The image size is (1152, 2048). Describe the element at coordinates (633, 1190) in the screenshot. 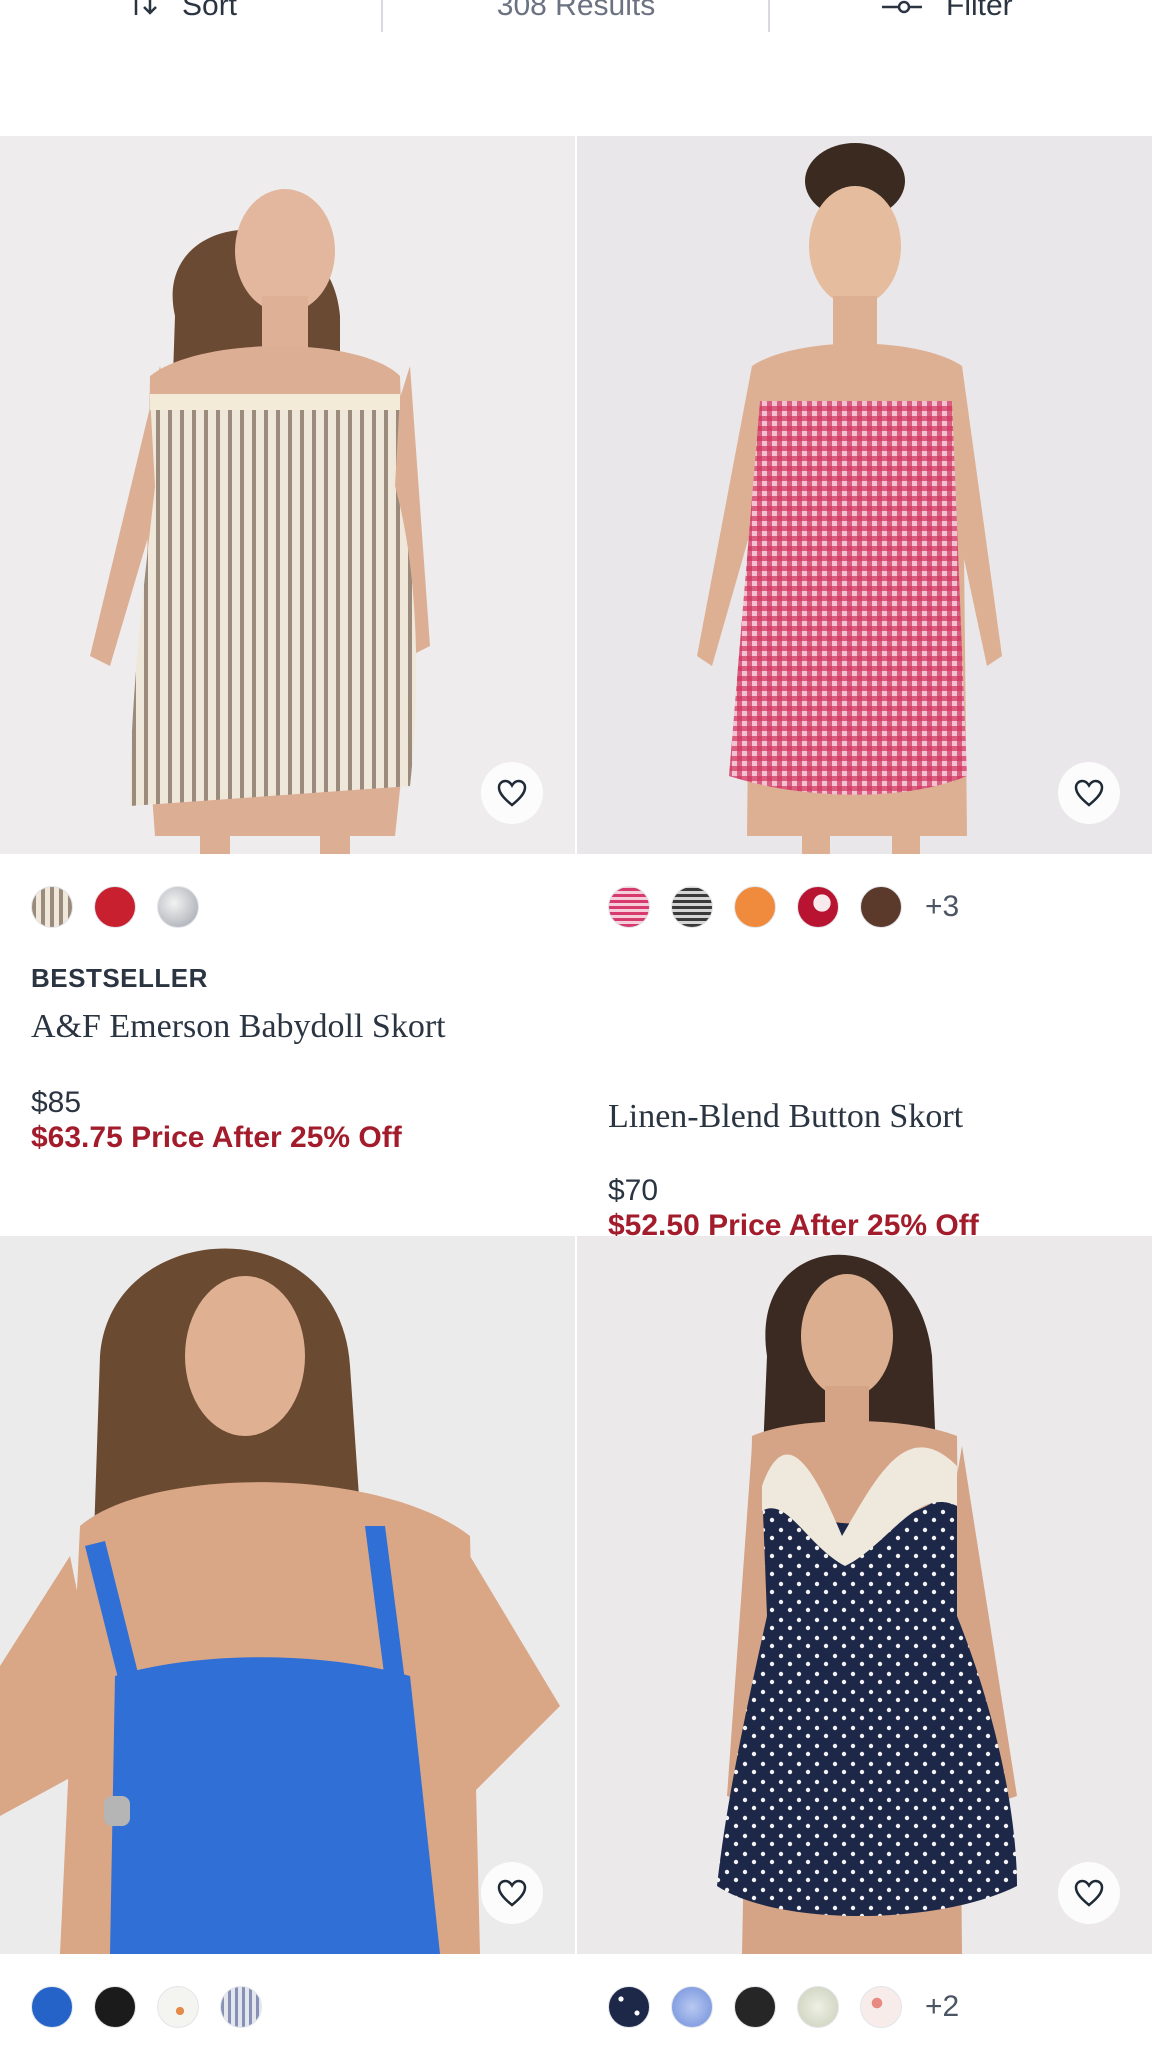

I see `product-price: $70` at that location.